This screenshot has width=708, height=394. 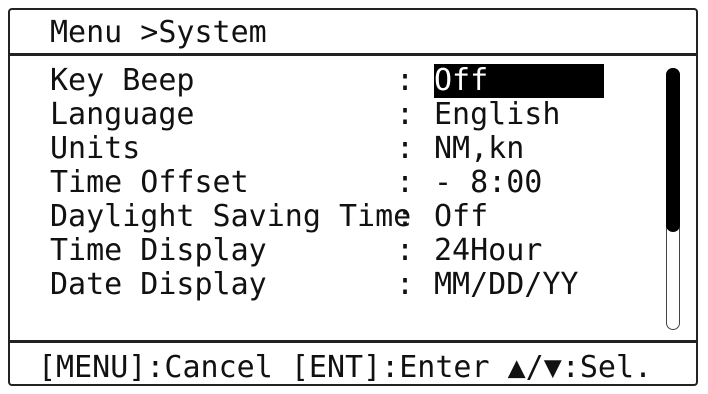 What do you see at coordinates (330, 149) in the screenshot?
I see `menu-row-units: Units : NM,kn` at bounding box center [330, 149].